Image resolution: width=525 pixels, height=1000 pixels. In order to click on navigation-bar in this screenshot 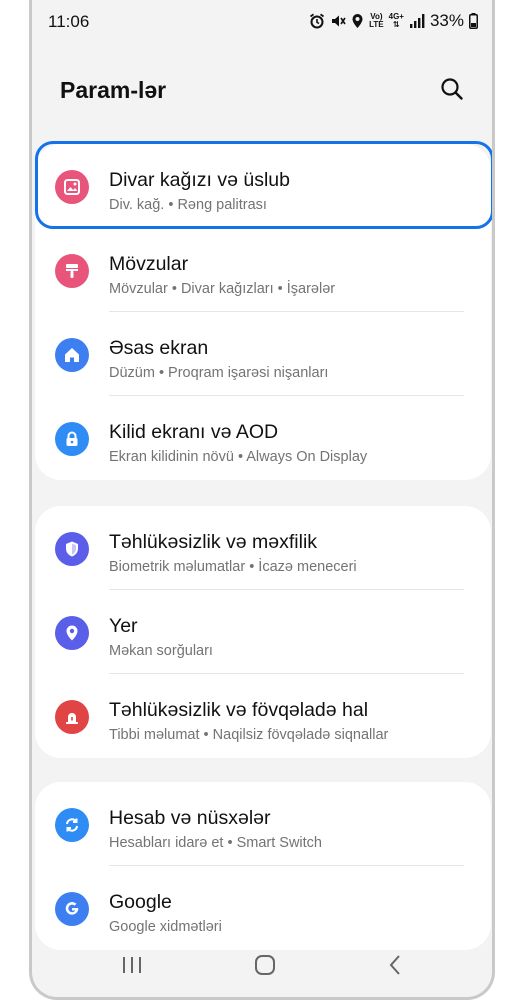, I will do `click(262, 967)`.